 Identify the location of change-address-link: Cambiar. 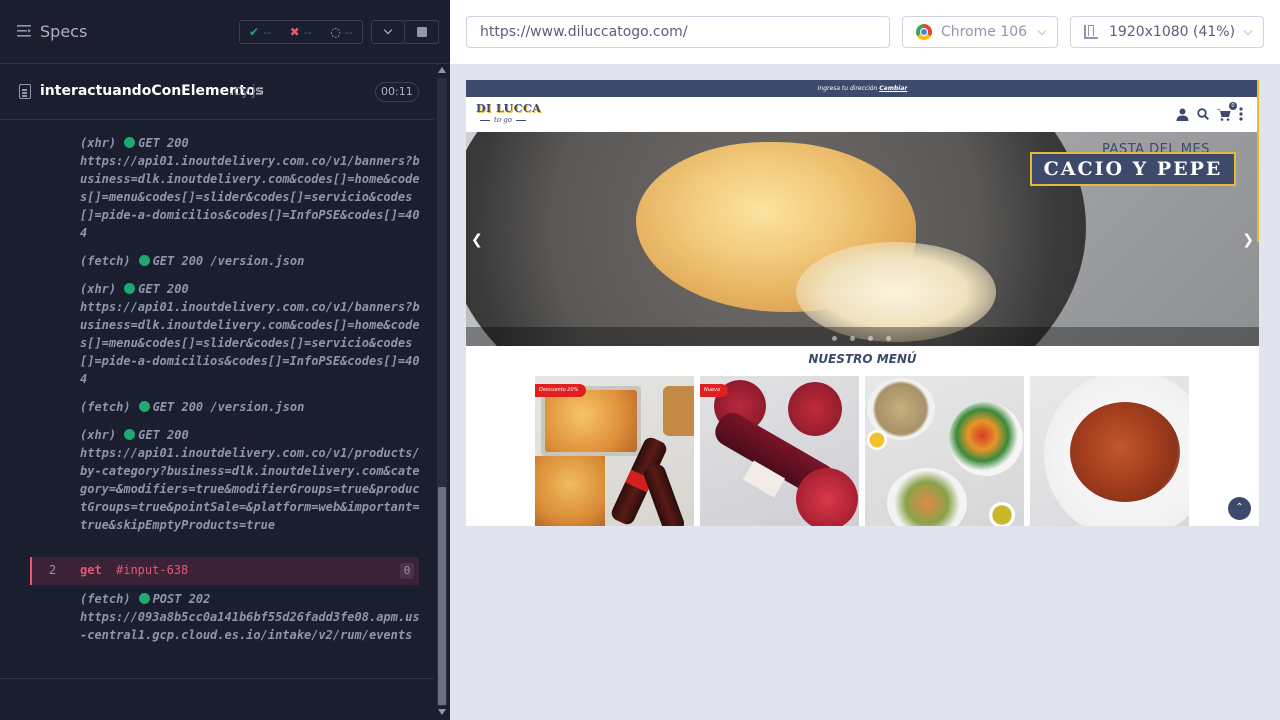
(893, 88).